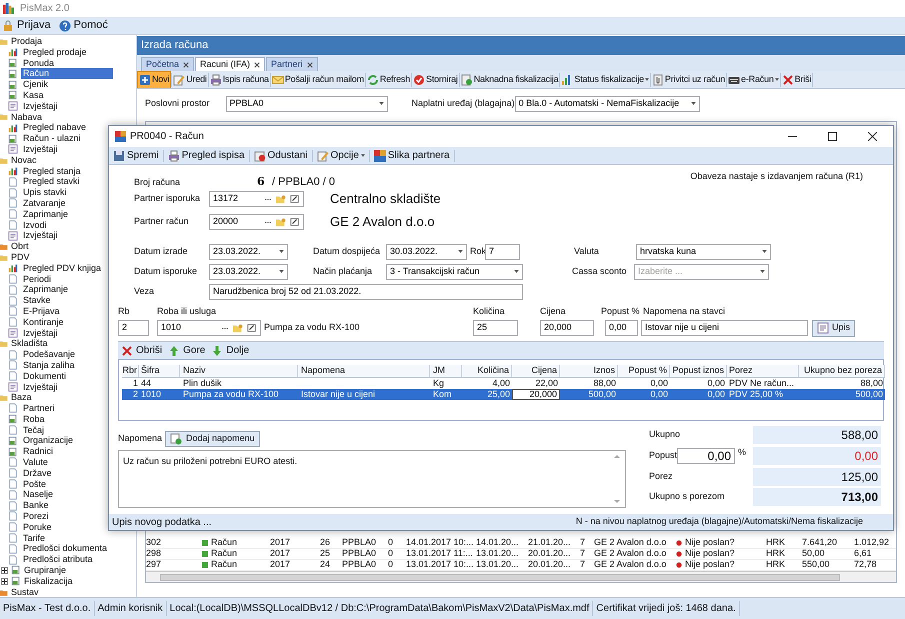 This screenshot has width=905, height=619. What do you see at coordinates (154, 79) in the screenshot?
I see `toolbar-button: Novi` at bounding box center [154, 79].